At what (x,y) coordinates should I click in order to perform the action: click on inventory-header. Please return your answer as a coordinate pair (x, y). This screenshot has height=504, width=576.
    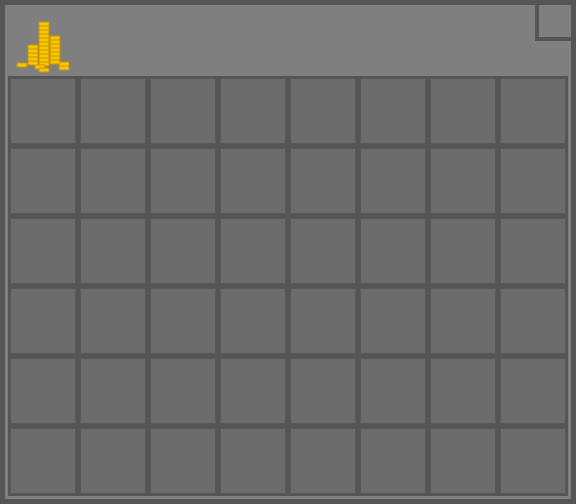
    Looking at the image, I should click on (288, 39).